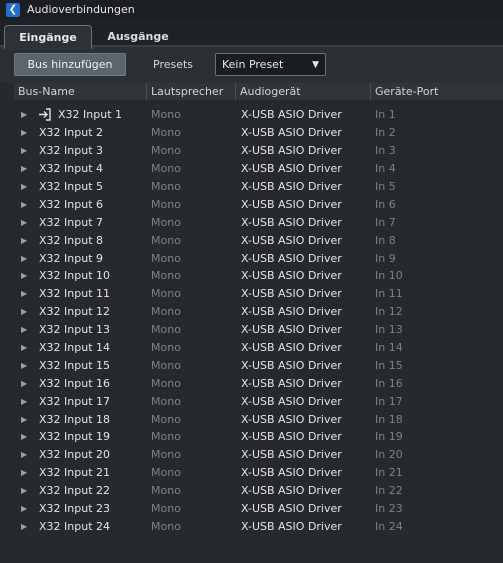 The image size is (503, 563). I want to click on table-row: ▶ X32 Input 4 Mono X-USB ASIO Driver In 4, so click(258, 169).